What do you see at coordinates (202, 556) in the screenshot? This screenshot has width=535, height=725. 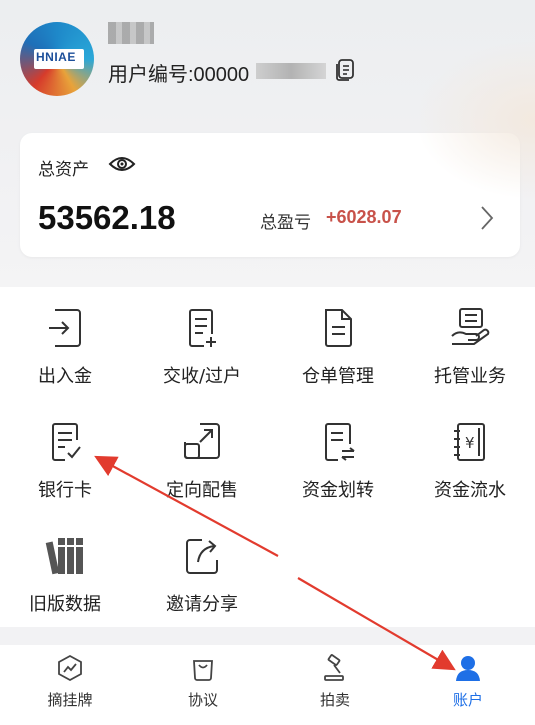 I see `share-icon` at bounding box center [202, 556].